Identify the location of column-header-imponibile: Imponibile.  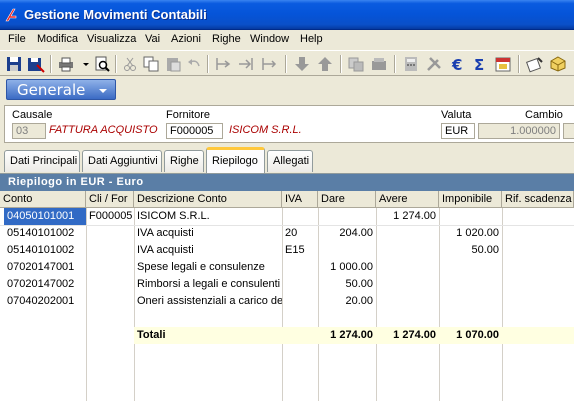
(470, 199).